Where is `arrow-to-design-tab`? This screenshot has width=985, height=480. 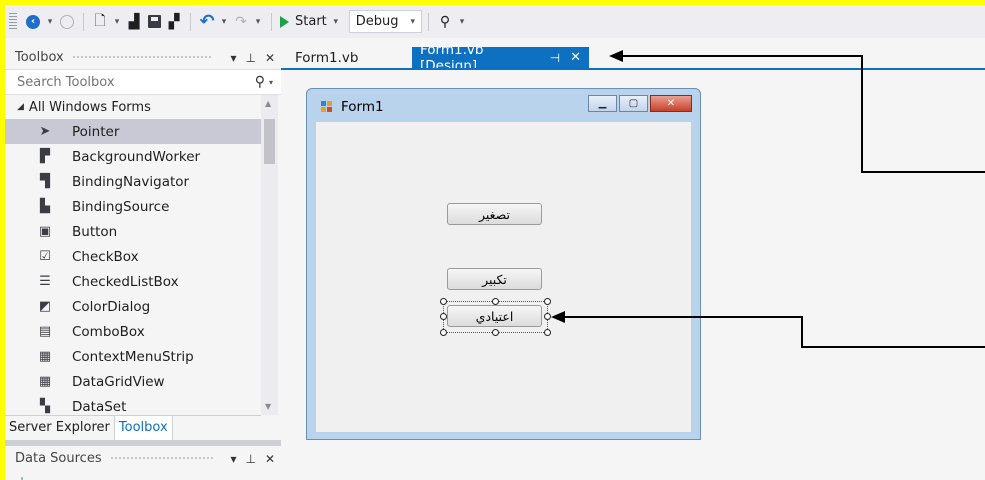
arrow-to-design-tab is located at coordinates (804, 114).